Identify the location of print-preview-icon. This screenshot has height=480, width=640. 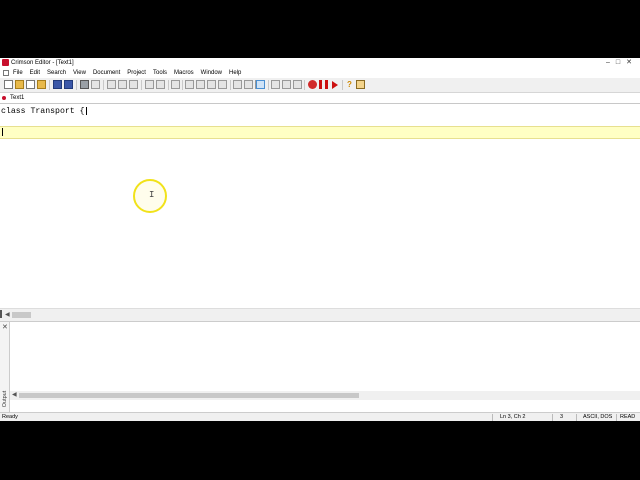
(95, 84).